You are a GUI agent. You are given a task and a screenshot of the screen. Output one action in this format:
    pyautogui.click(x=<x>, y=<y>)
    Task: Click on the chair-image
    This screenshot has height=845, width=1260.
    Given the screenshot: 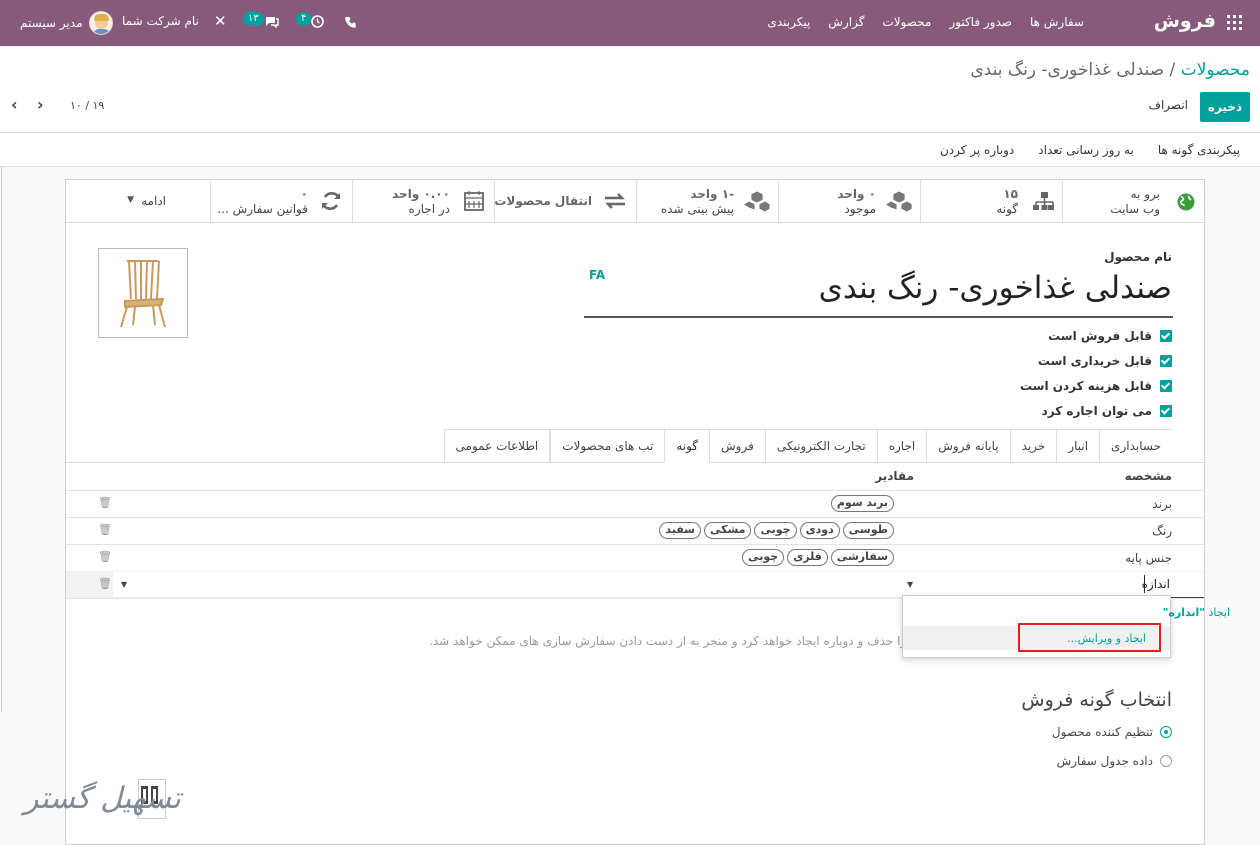 What is the action you would take?
    pyautogui.click(x=143, y=294)
    